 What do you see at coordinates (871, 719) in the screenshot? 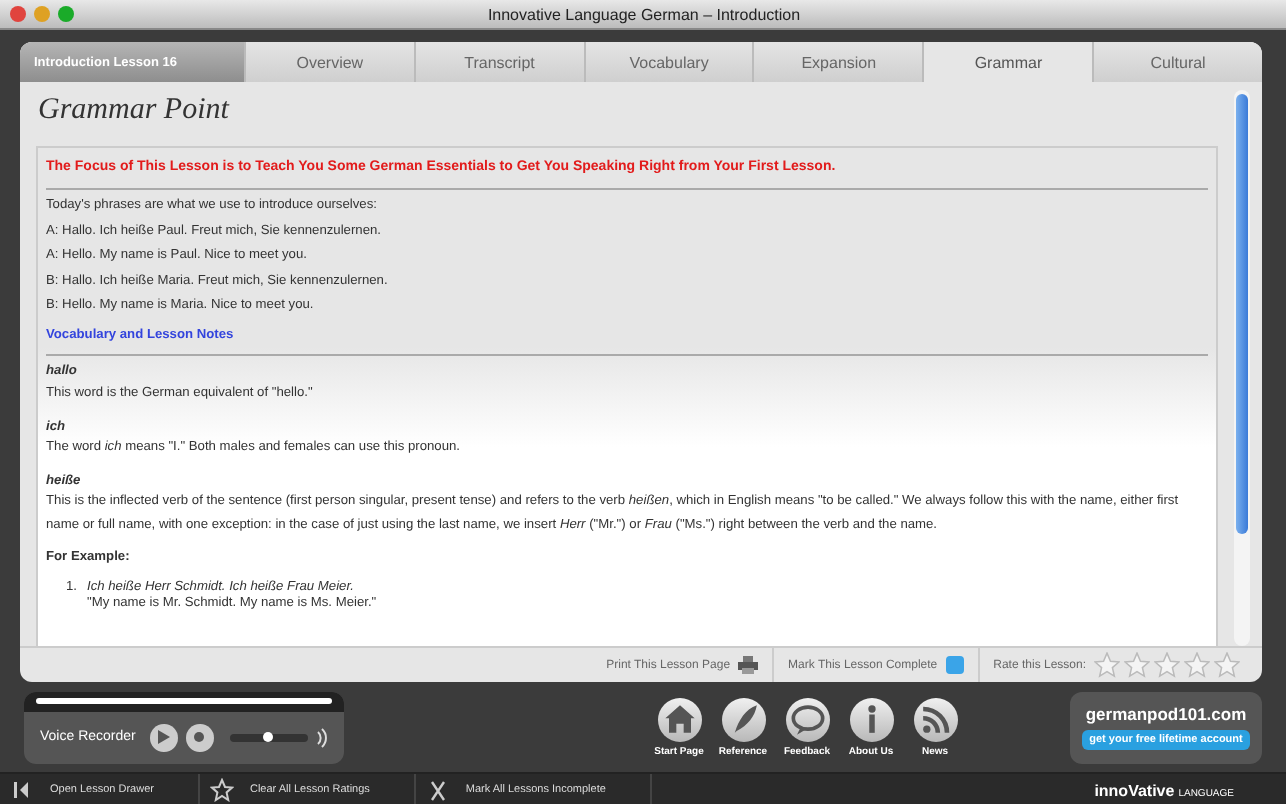
I see `info-icon` at bounding box center [871, 719].